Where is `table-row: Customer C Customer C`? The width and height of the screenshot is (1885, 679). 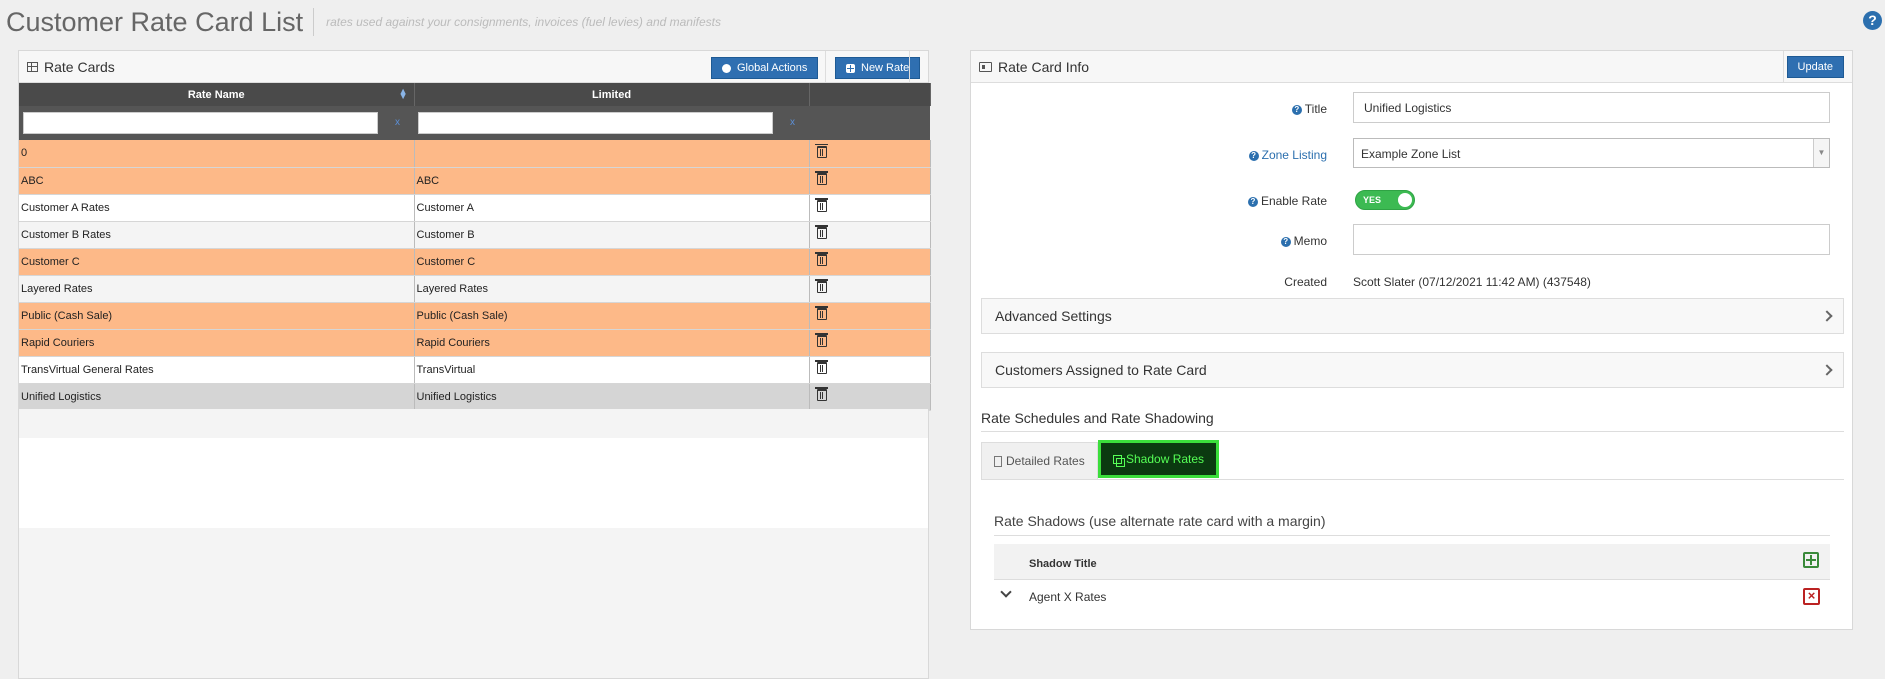
table-row: Customer C Customer C is located at coordinates (475, 262).